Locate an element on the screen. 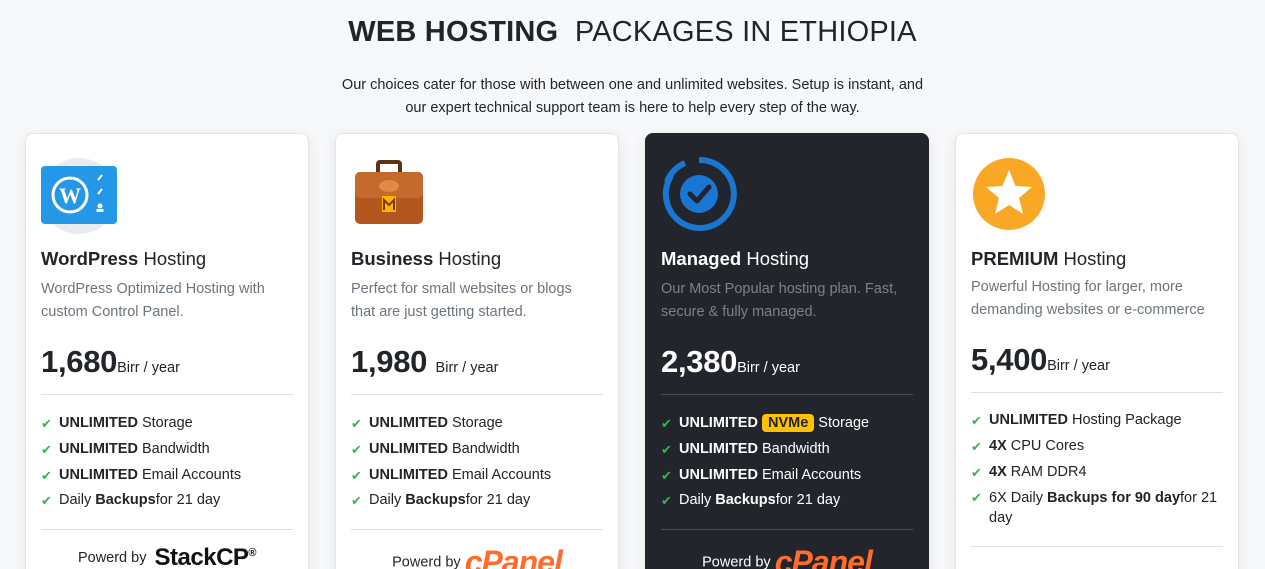 The height and width of the screenshot is (569, 1265). plan-price: 2,380Birr / year is located at coordinates (730, 361).